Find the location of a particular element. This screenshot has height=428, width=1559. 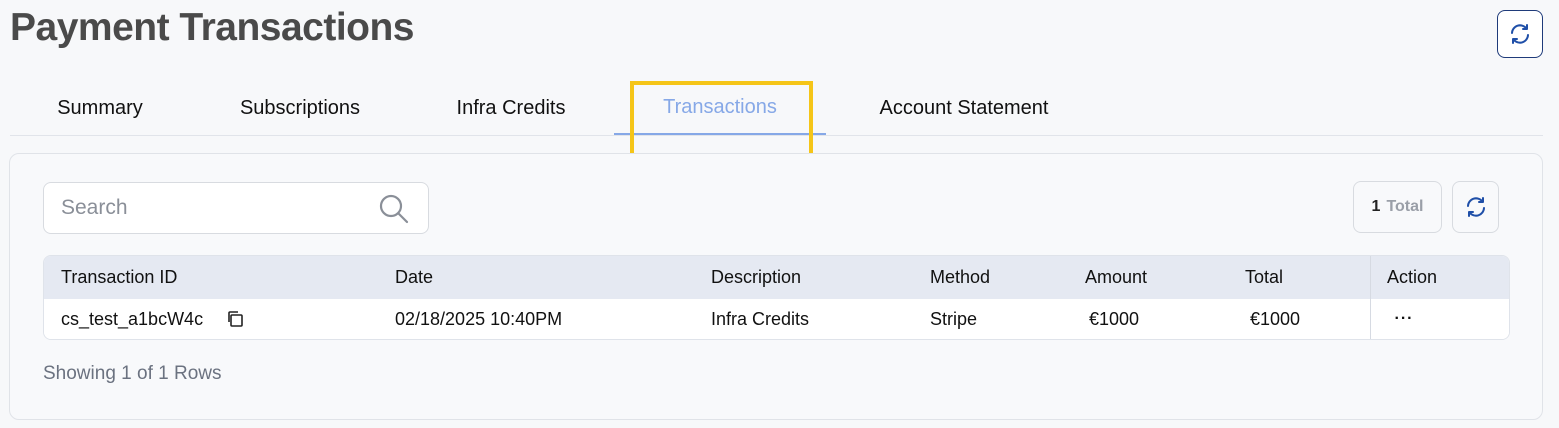

amount-cell: €1000 is located at coordinates (1114, 318).